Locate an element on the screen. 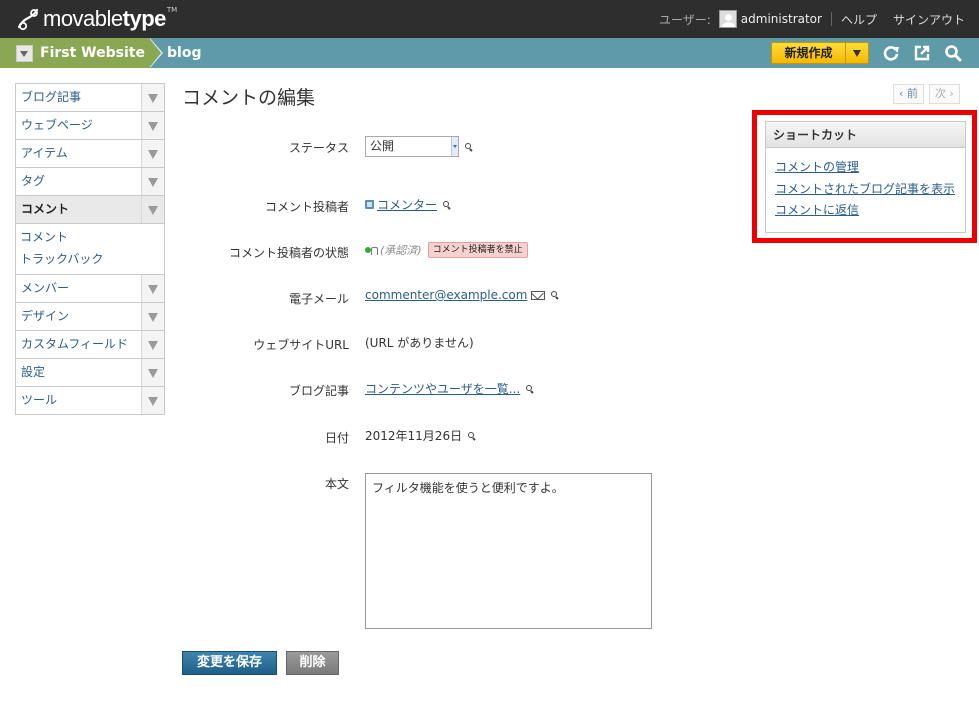  site-dropdown-icon is located at coordinates (24, 53).